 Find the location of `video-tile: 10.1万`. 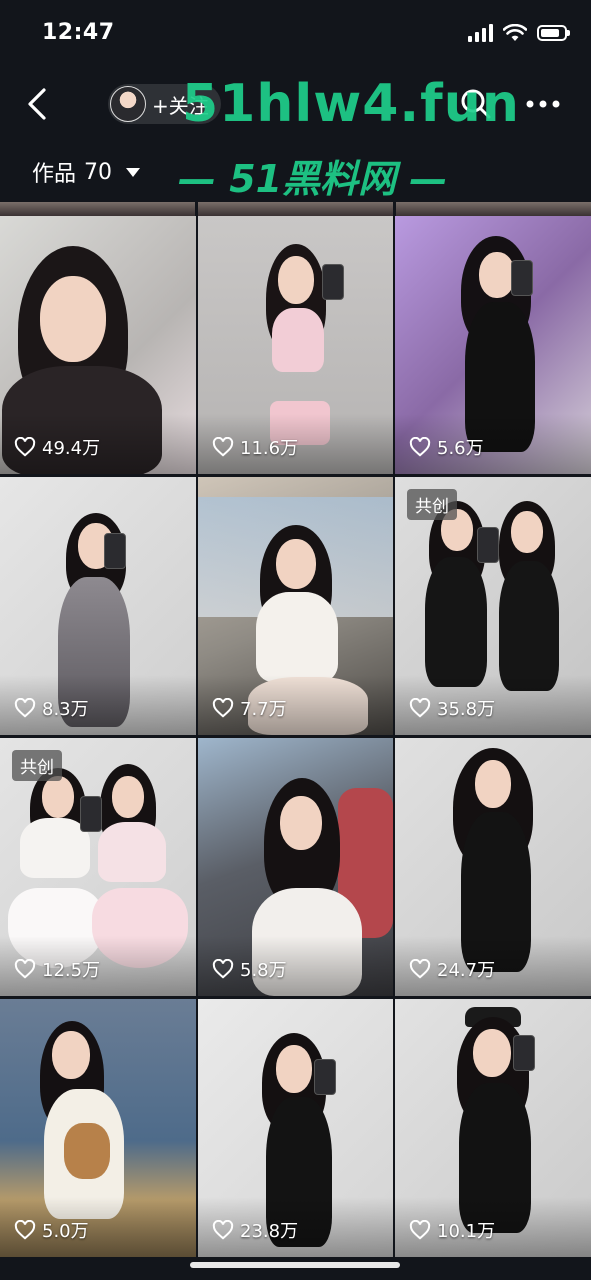

video-tile: 10.1万 is located at coordinates (493, 1128).